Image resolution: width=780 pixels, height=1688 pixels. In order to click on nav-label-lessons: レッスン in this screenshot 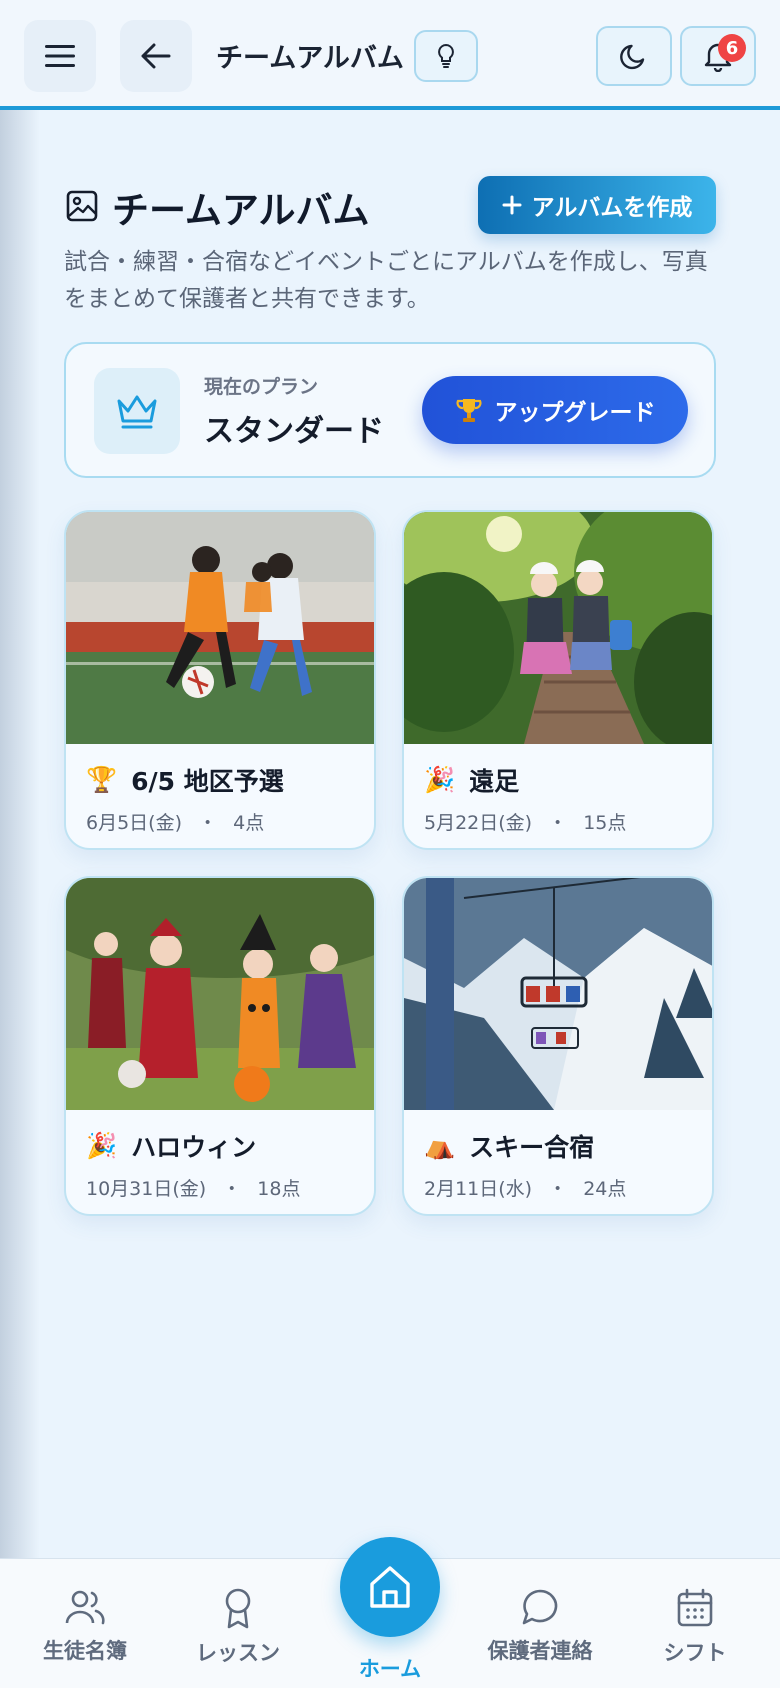, I will do `click(238, 1653)`.